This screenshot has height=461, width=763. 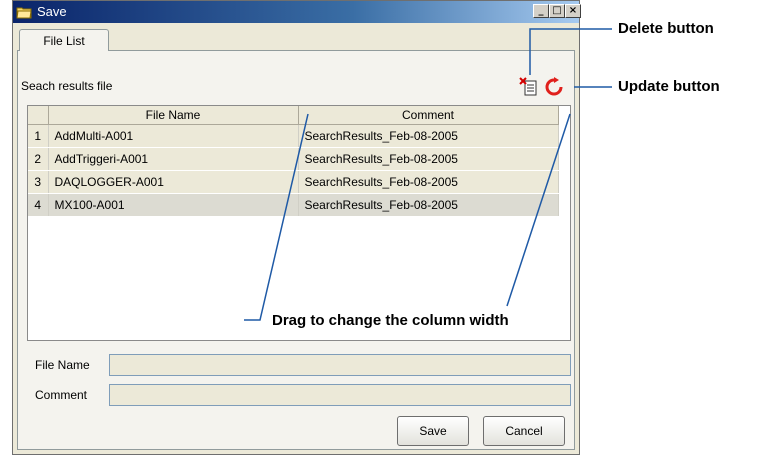 What do you see at coordinates (666, 28) in the screenshot?
I see `delete-button-callout: Delete button` at bounding box center [666, 28].